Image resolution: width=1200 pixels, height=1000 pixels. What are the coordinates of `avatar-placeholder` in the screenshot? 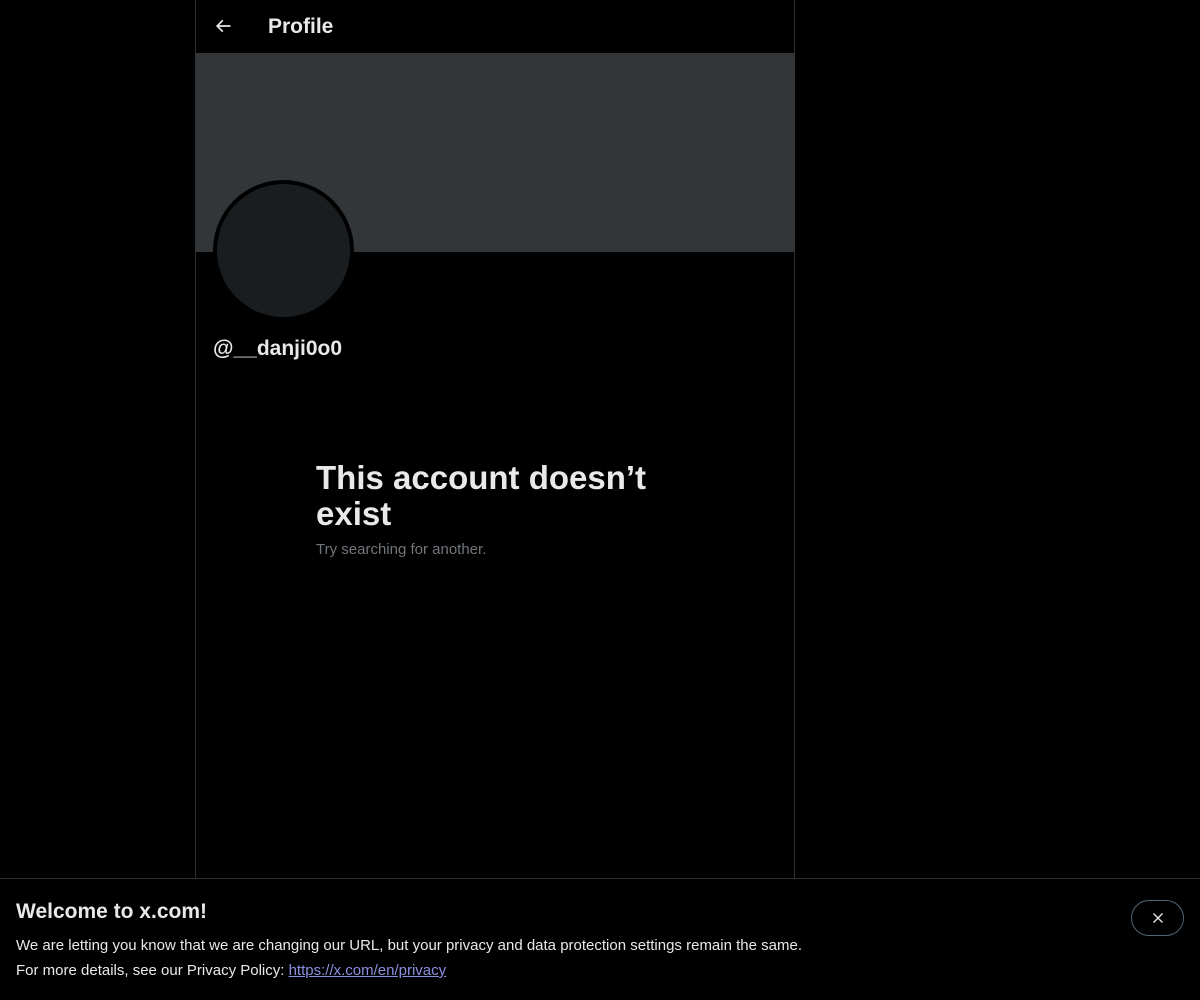 It's located at (283, 250).